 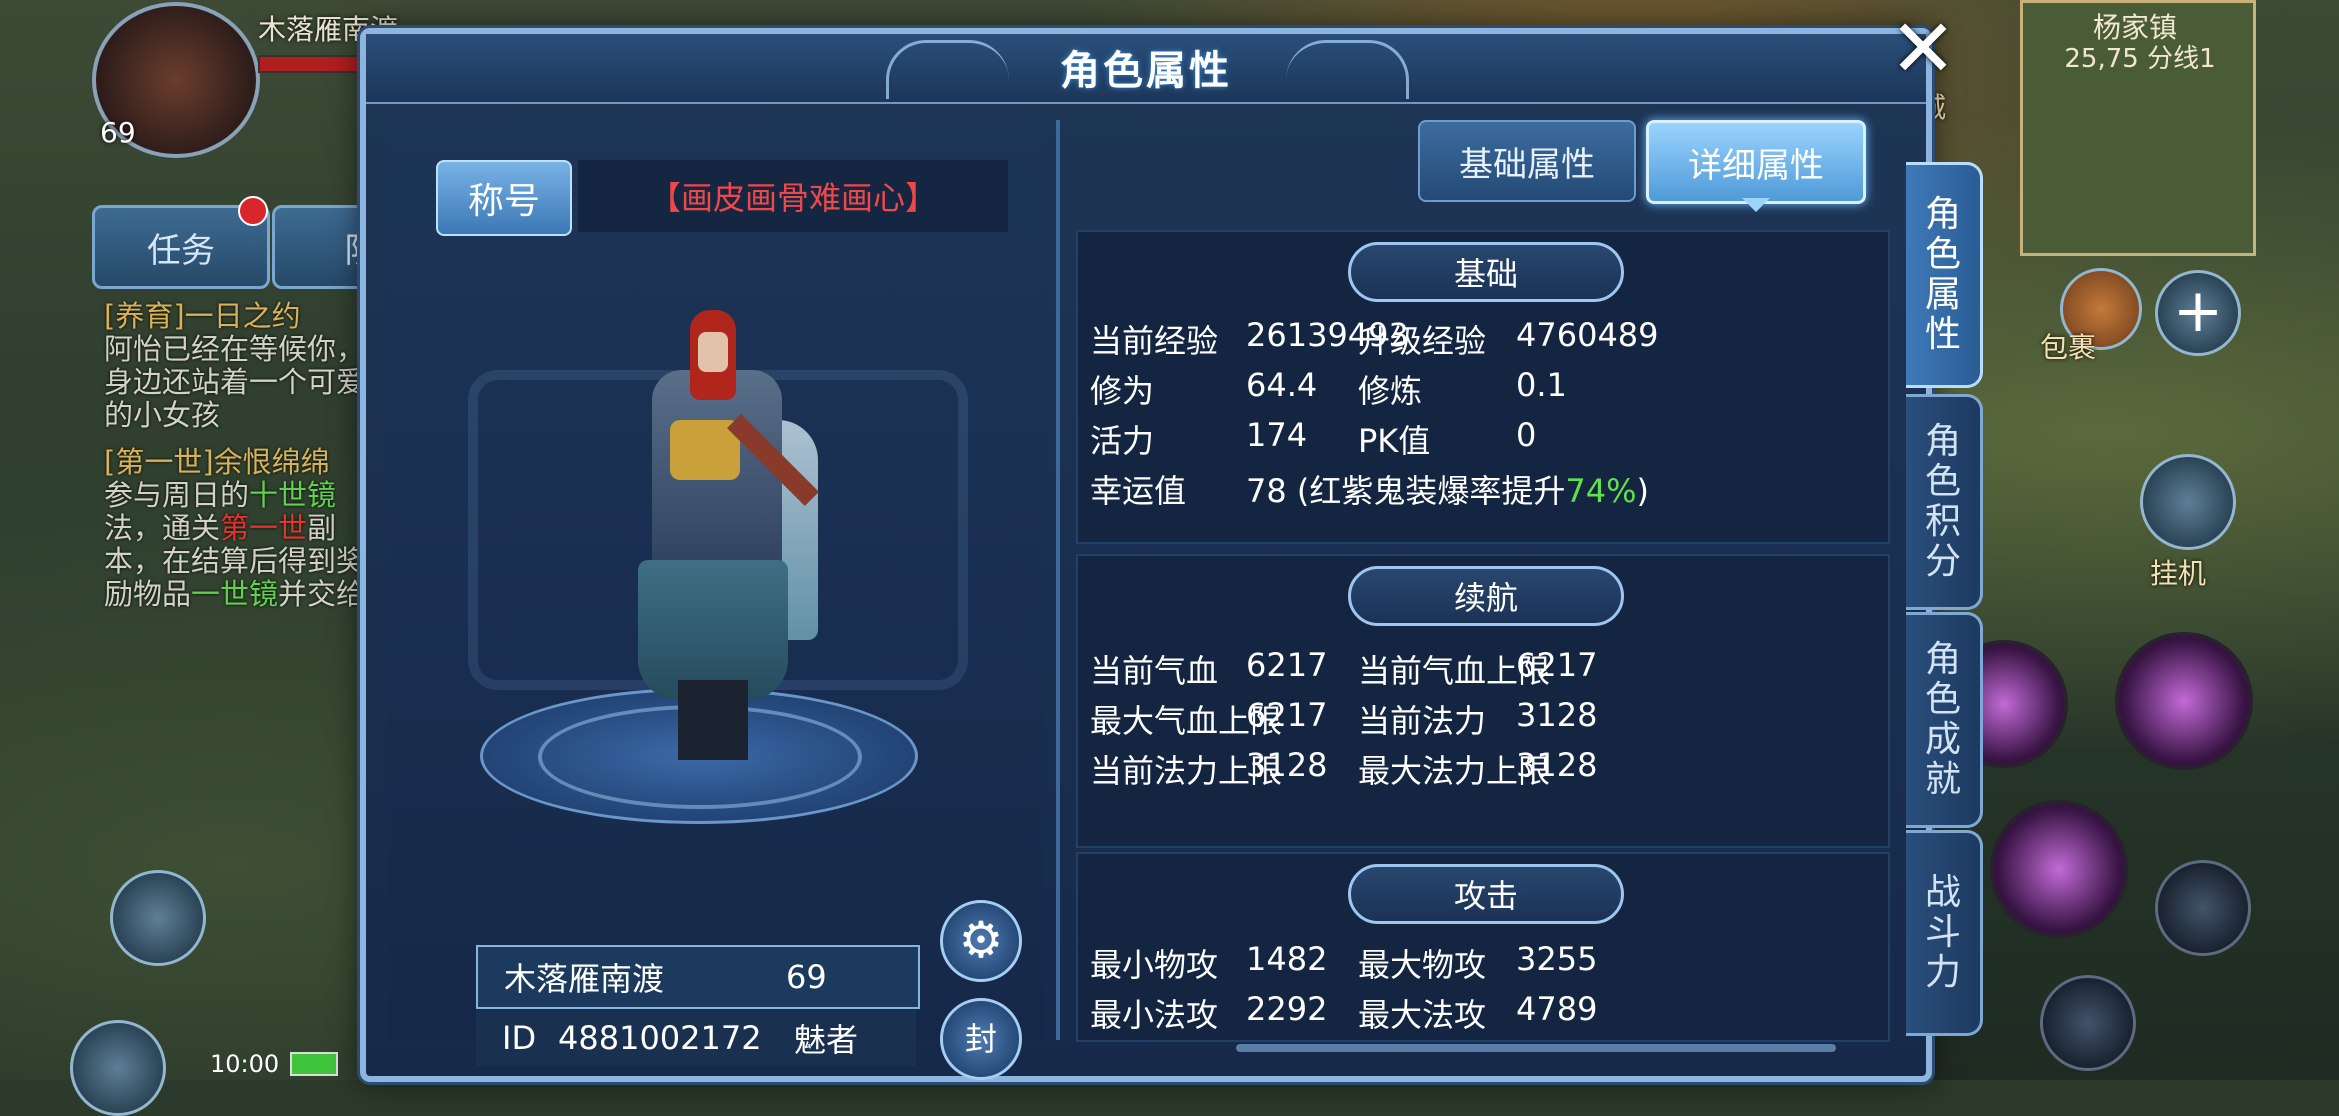 What do you see at coordinates (1526, 435) in the screenshot?
I see `stat-value: 0` at bounding box center [1526, 435].